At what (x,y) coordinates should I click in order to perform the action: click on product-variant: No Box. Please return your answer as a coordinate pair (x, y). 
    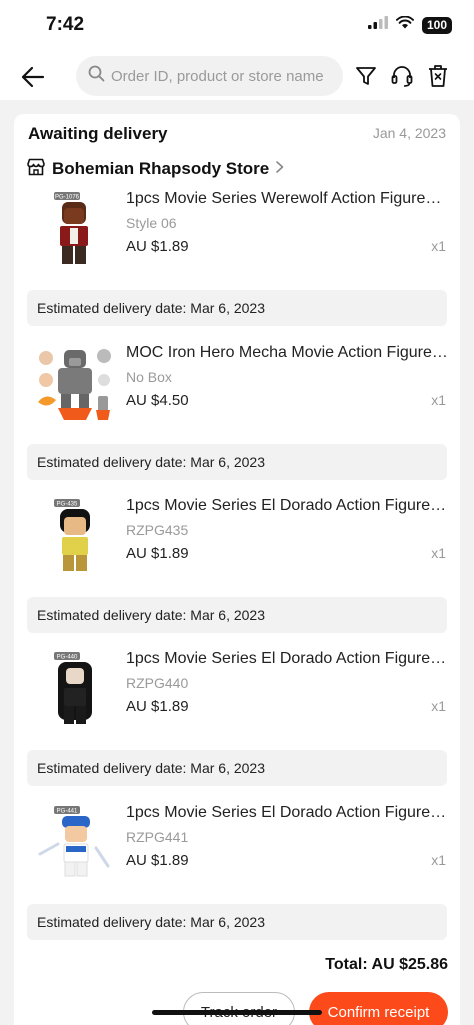
    Looking at the image, I should click on (149, 377).